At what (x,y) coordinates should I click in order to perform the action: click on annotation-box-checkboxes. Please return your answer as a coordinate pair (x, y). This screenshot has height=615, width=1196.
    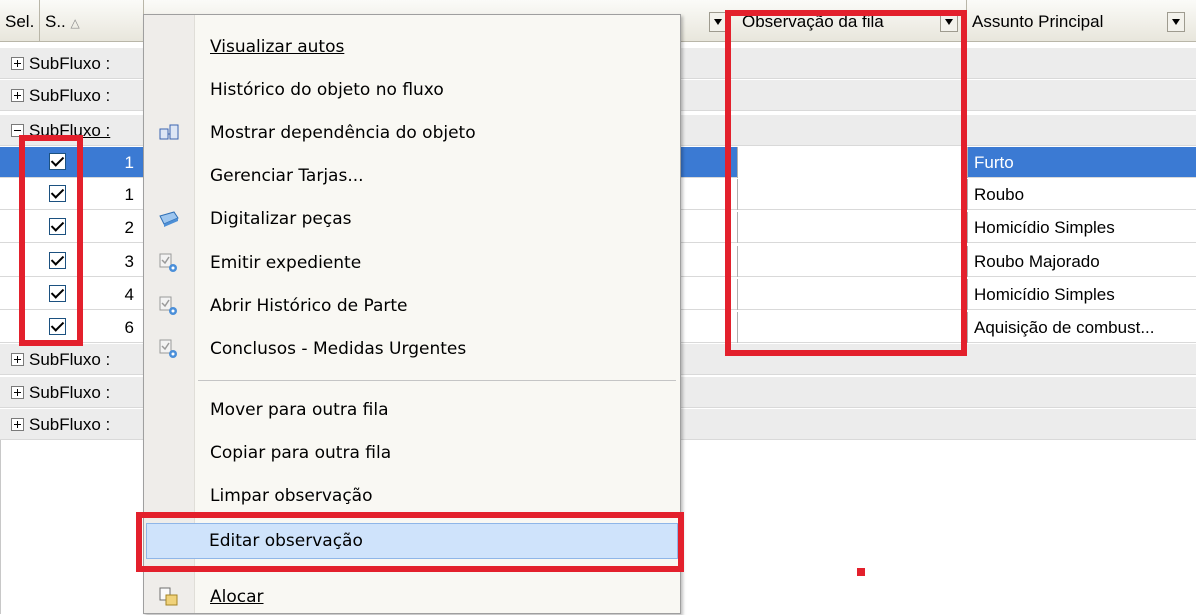
    Looking at the image, I should click on (51, 240).